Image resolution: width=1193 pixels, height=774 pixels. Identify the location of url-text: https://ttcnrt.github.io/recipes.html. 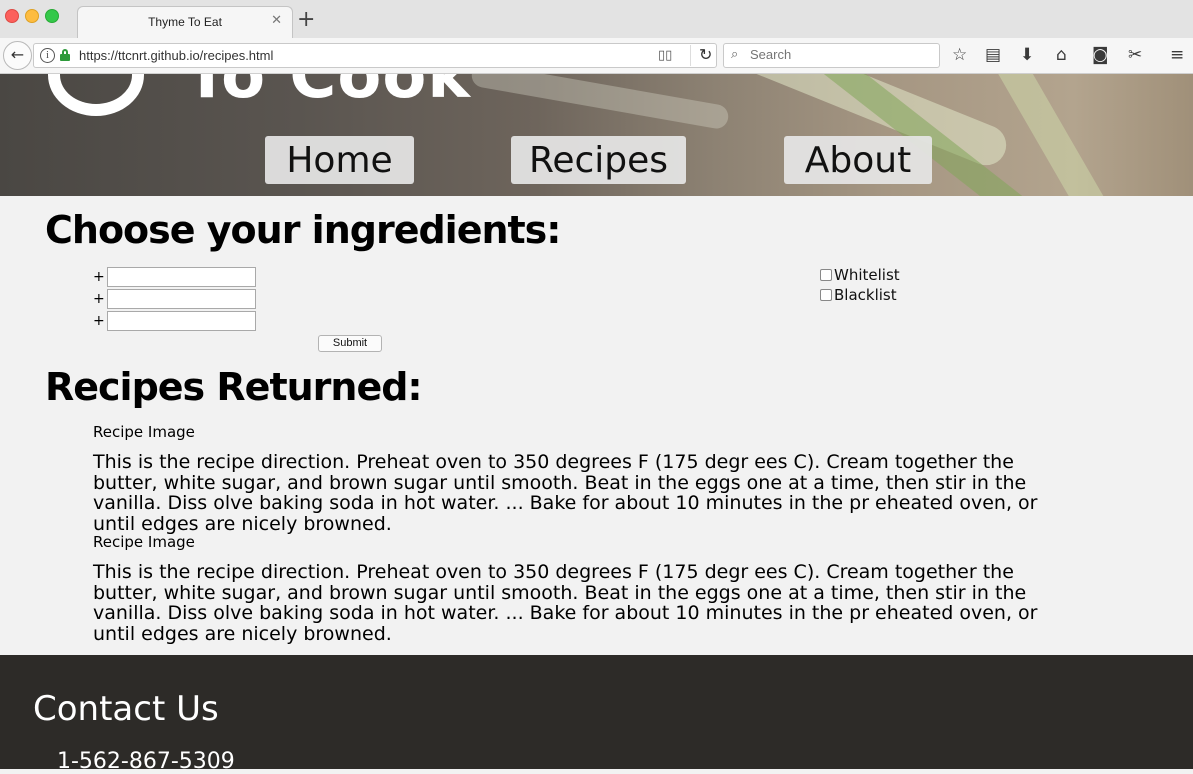
(176, 55).